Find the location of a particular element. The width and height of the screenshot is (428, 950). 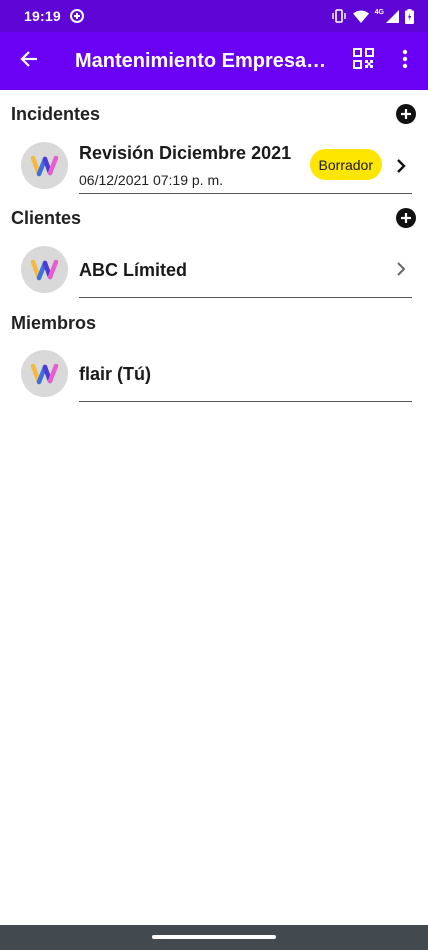

add-client-button is located at coordinates (406, 218).